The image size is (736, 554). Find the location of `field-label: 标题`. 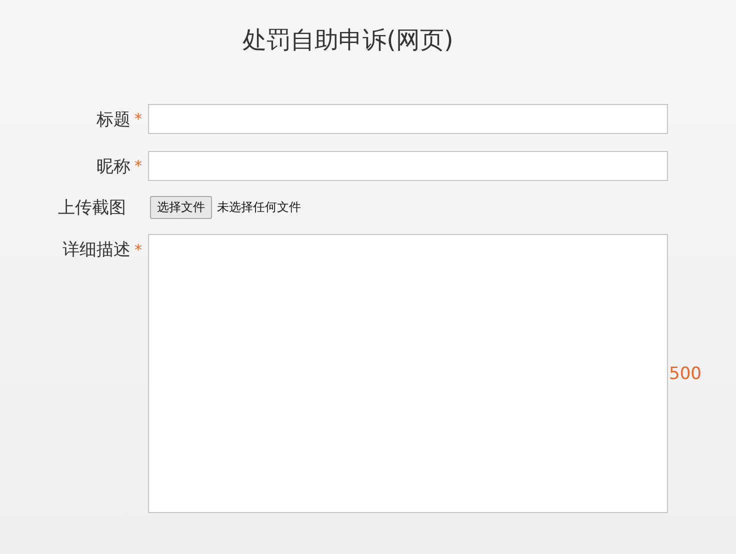

field-label: 标题 is located at coordinates (113, 119).